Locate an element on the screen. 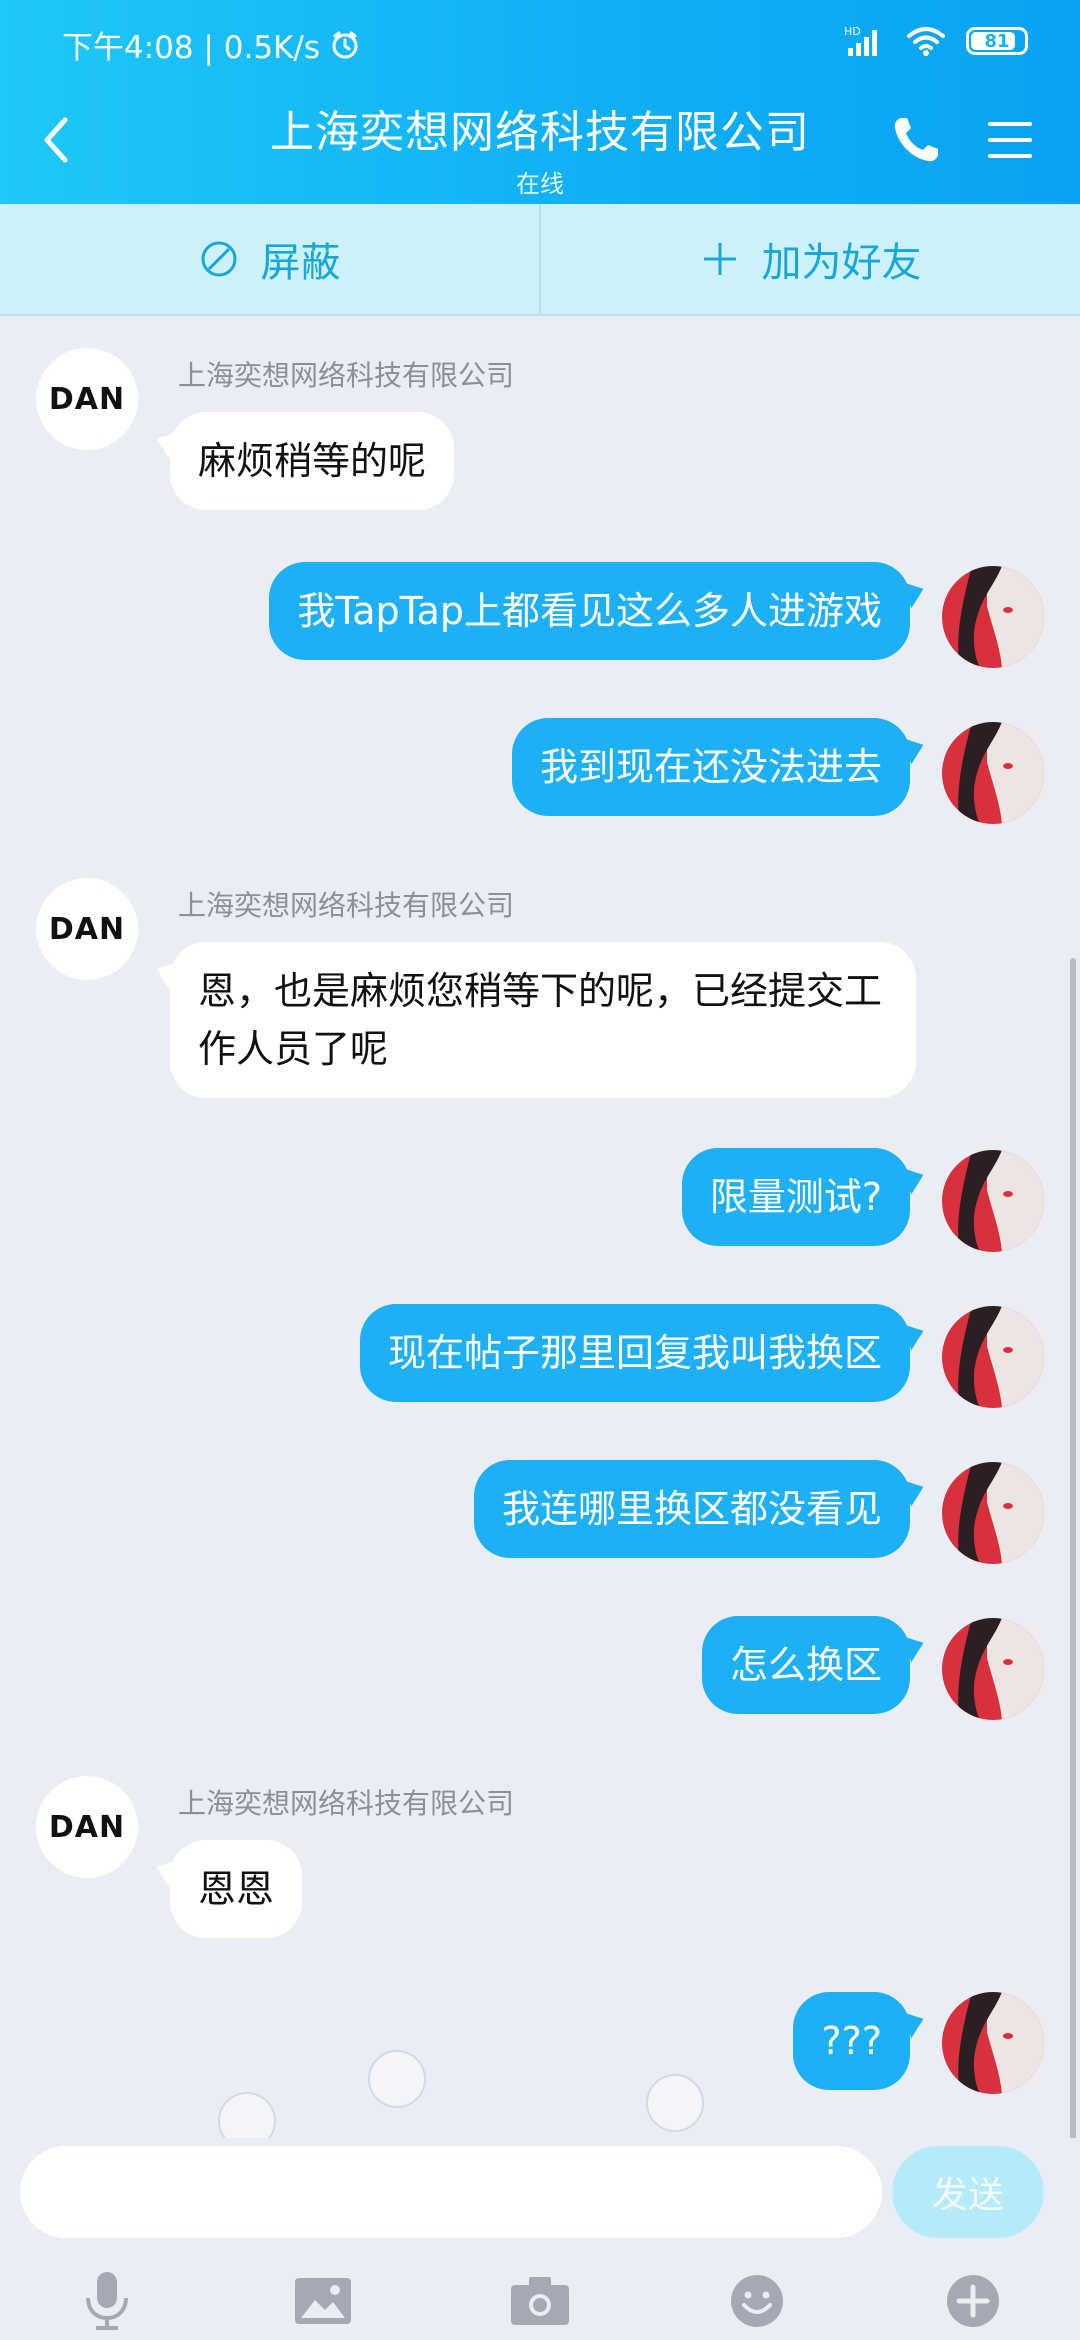 Image resolution: width=1080 pixels, height=2340 pixels. camera-icon is located at coordinates (540, 2301).